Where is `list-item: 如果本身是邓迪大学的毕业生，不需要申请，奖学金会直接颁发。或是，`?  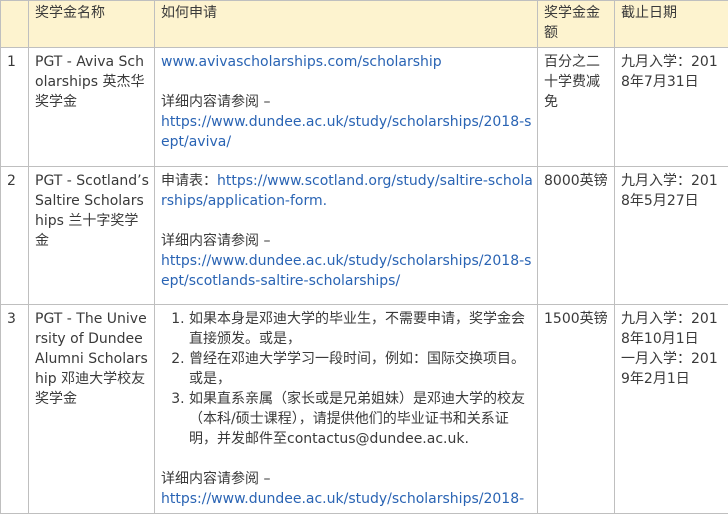
list-item: 如果本身是邓迪大学的毕业生，不需要申请，奖学金会直接颁发。或是， is located at coordinates (361, 329).